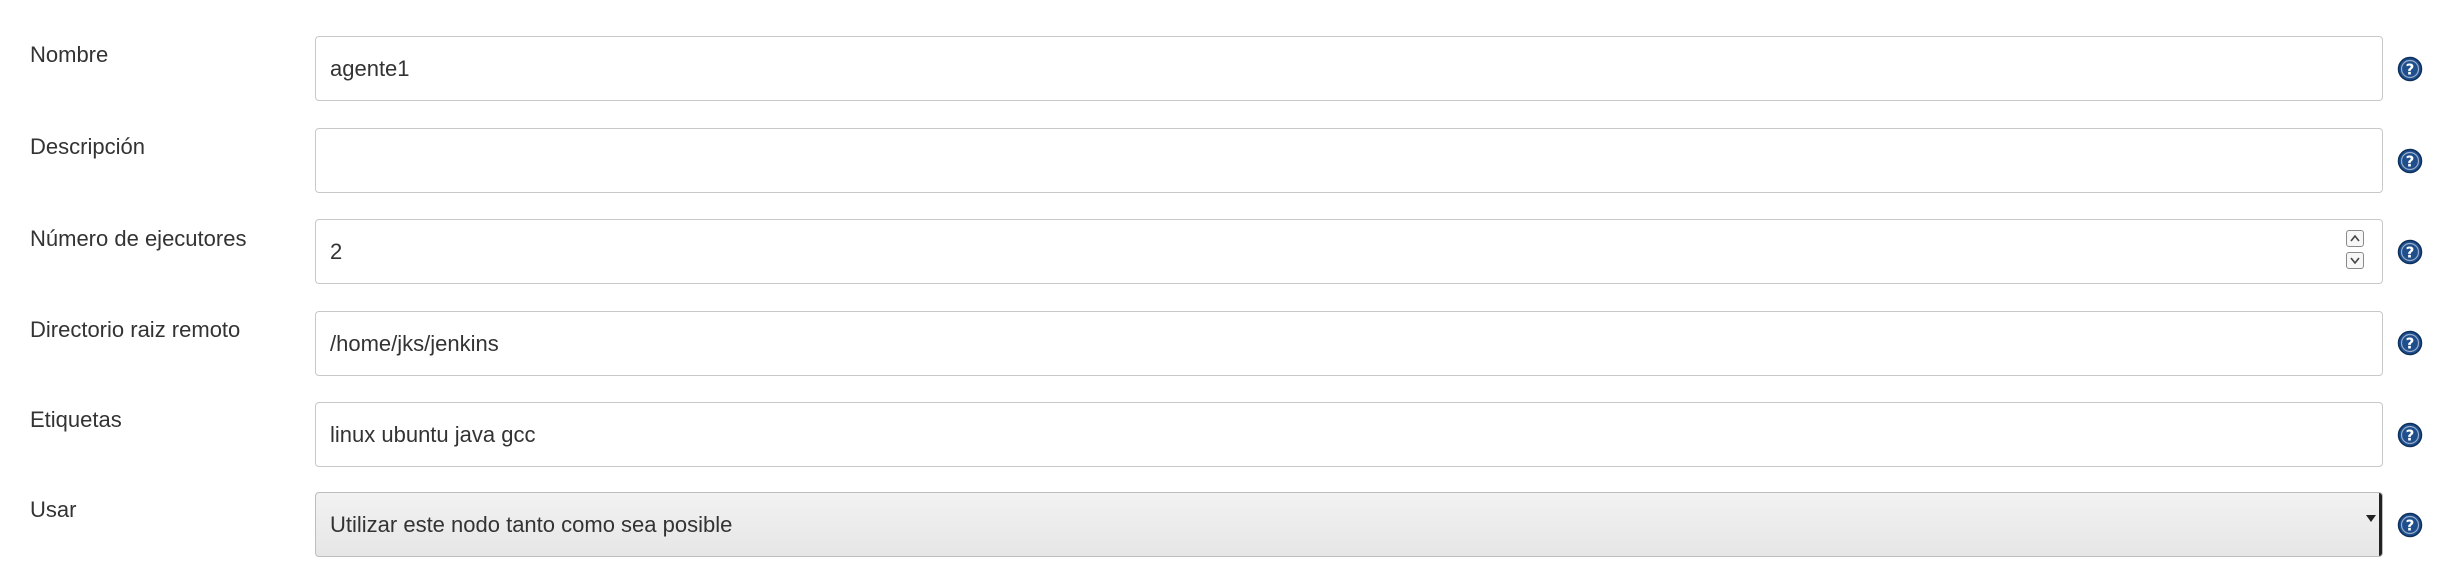 This screenshot has width=2462, height=572. What do you see at coordinates (76, 419) in the screenshot?
I see `labels-label: Etiquetas` at bounding box center [76, 419].